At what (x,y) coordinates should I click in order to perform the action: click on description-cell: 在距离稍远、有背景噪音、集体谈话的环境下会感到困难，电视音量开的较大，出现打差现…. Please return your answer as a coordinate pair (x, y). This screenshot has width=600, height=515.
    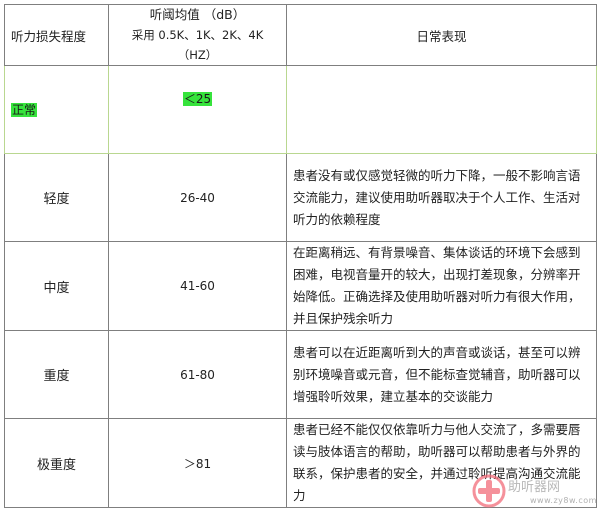
    Looking at the image, I should click on (441, 286).